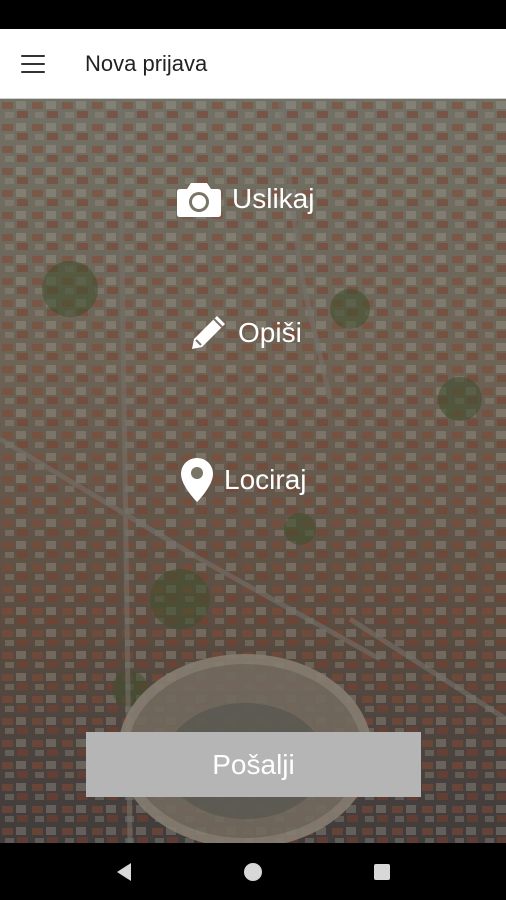  I want to click on hamburger-menu-icon, so click(33, 63).